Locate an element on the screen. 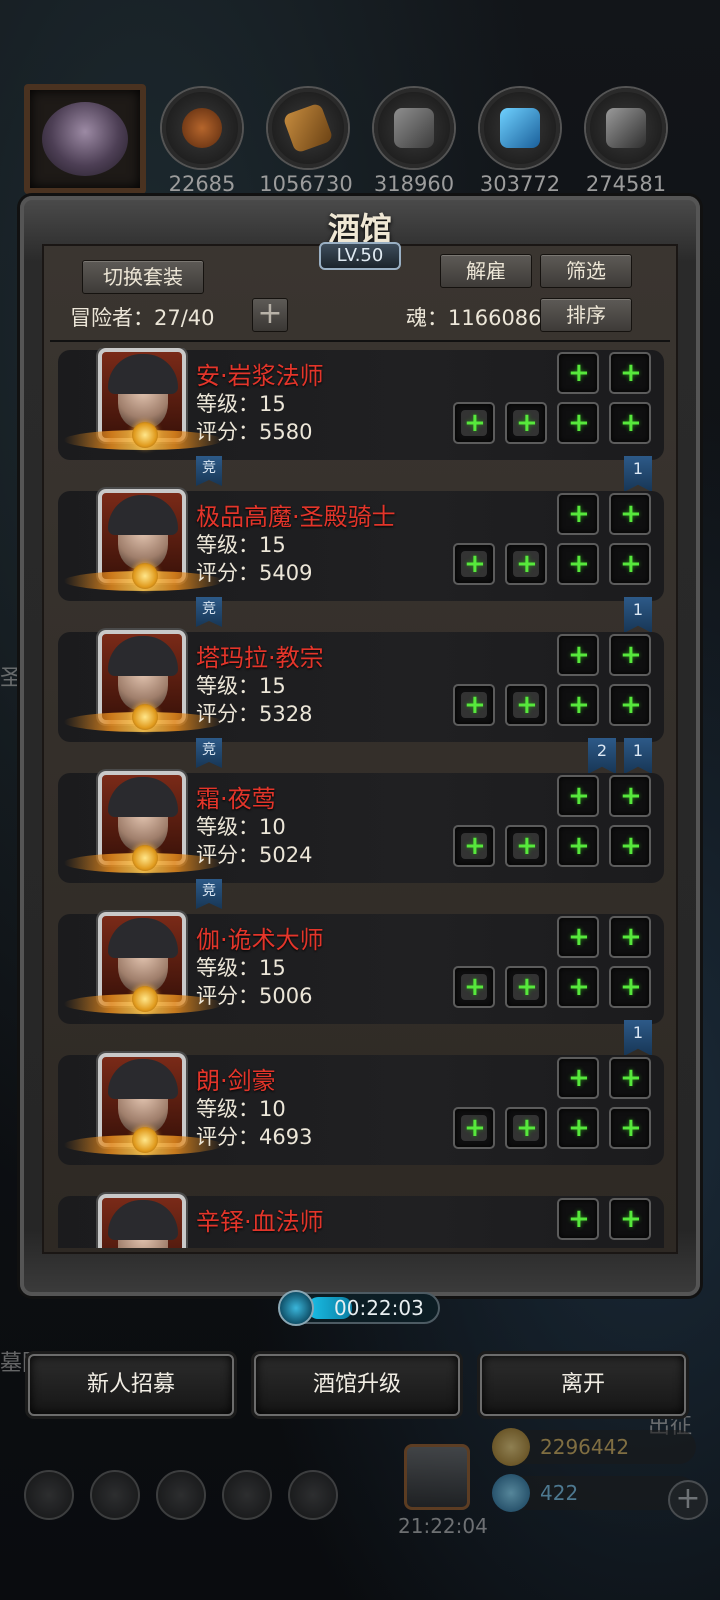 This screenshot has height=1600, width=720. hero-card: 极品高魔·圣殿骑士 等级：15 评分：5409 + + + + + + is located at coordinates (359, 549).